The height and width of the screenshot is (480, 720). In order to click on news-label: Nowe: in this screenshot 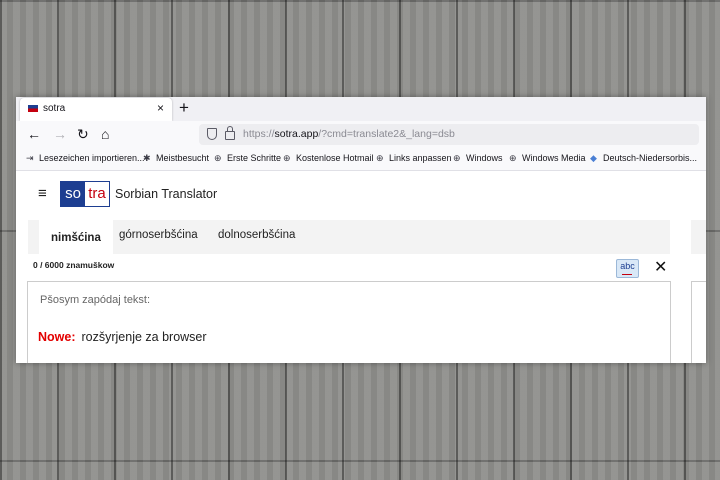, I will do `click(57, 337)`.